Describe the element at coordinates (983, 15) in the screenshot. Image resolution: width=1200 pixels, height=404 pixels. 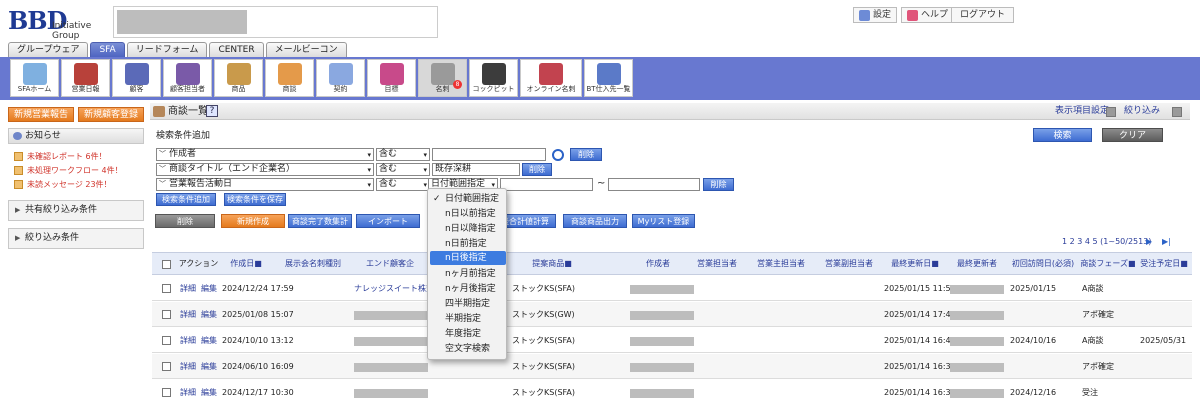
I see `logout-button: ログアウト` at that location.